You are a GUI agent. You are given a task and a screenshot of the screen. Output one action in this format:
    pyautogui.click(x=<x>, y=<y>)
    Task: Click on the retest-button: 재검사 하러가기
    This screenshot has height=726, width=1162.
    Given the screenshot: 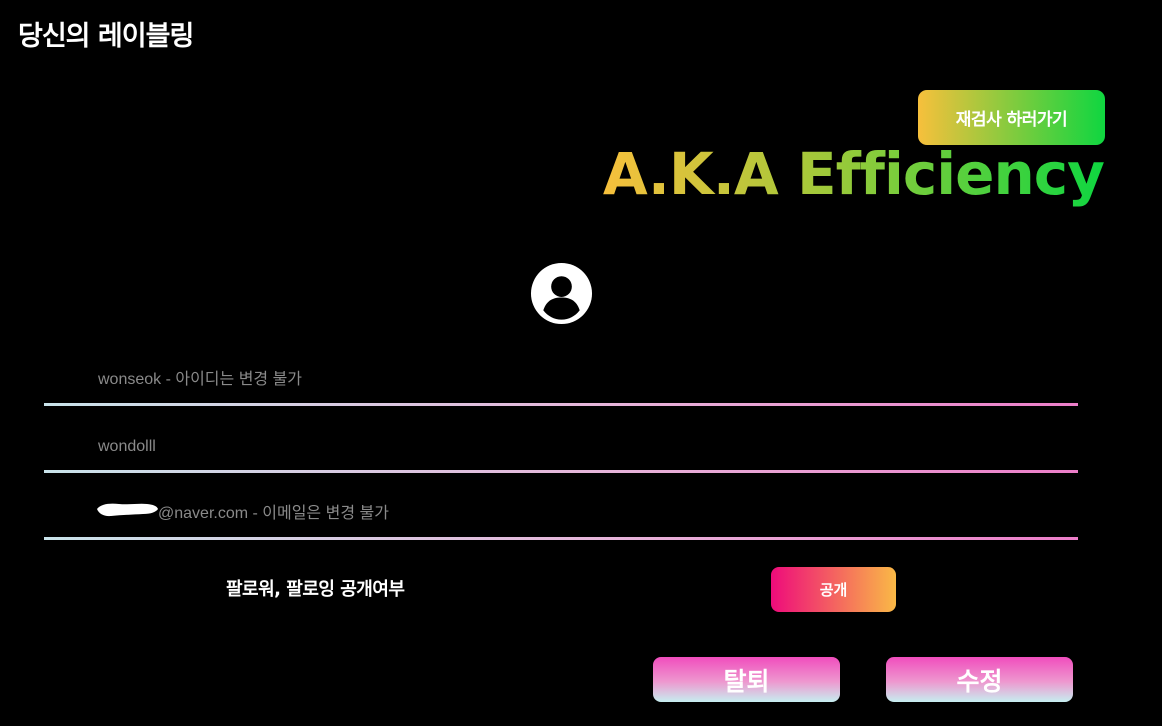 What is the action you would take?
    pyautogui.click(x=1011, y=117)
    